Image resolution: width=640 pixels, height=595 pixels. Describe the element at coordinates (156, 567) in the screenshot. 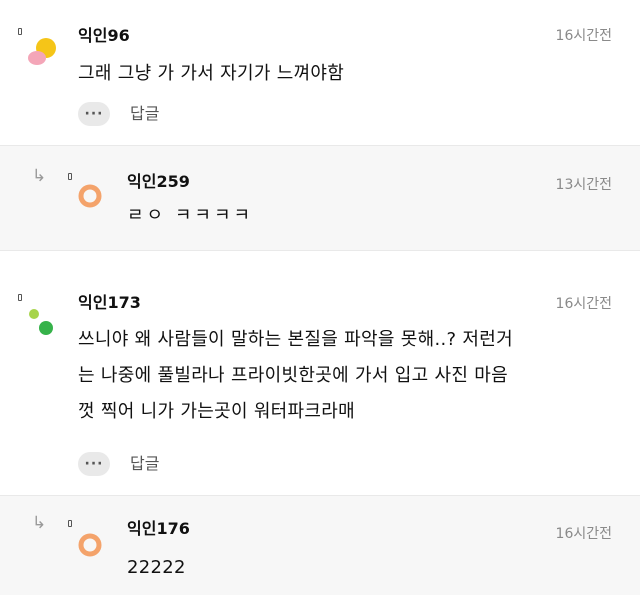

I see `comment-text: 22222` at that location.